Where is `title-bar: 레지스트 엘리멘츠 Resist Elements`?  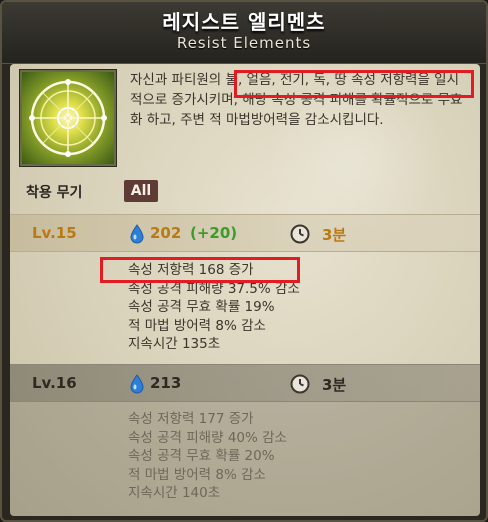
title-bar: 레지스트 엘리멘츠 Resist Elements is located at coordinates (244, 33).